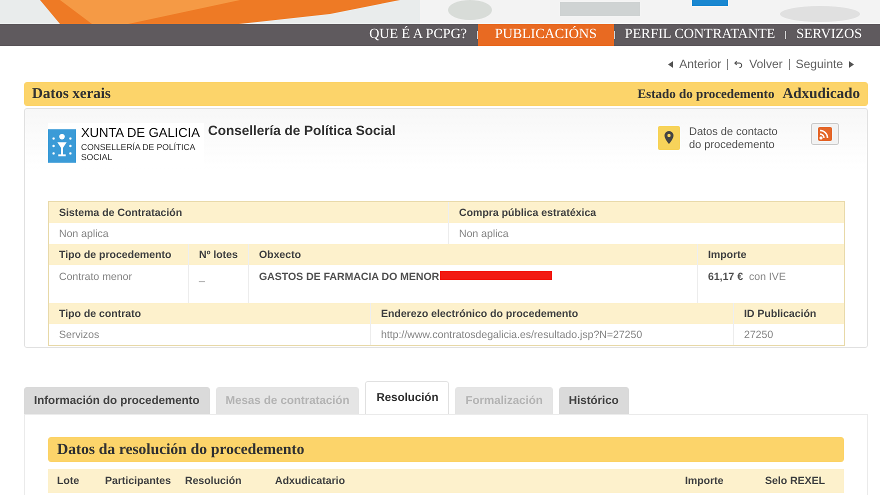  Describe the element at coordinates (669, 138) in the screenshot. I see `location-pin-icon` at that location.